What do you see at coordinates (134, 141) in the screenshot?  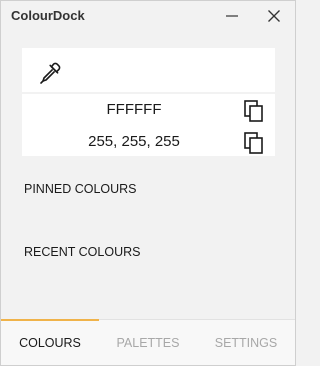 I see `rgb-value: 255, 255, 255` at bounding box center [134, 141].